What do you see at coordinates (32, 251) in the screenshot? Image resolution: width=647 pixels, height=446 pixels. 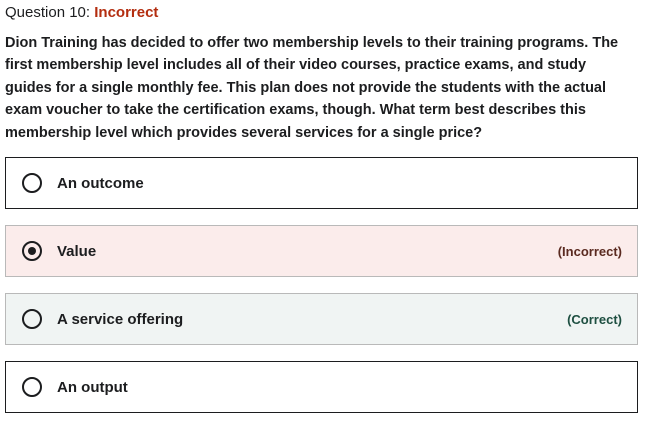 I see `radio-checked-icon` at bounding box center [32, 251].